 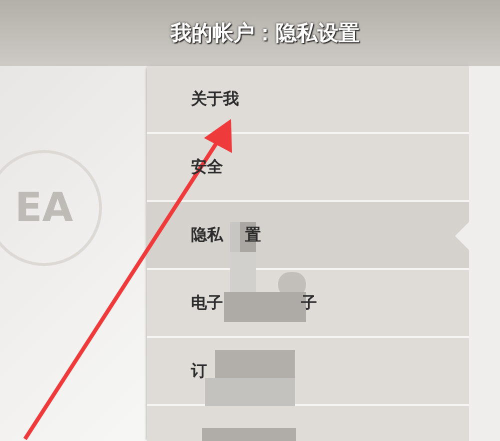 What do you see at coordinates (250, 33) in the screenshot?
I see `page-title: 我的帐户：隐私设置` at bounding box center [250, 33].